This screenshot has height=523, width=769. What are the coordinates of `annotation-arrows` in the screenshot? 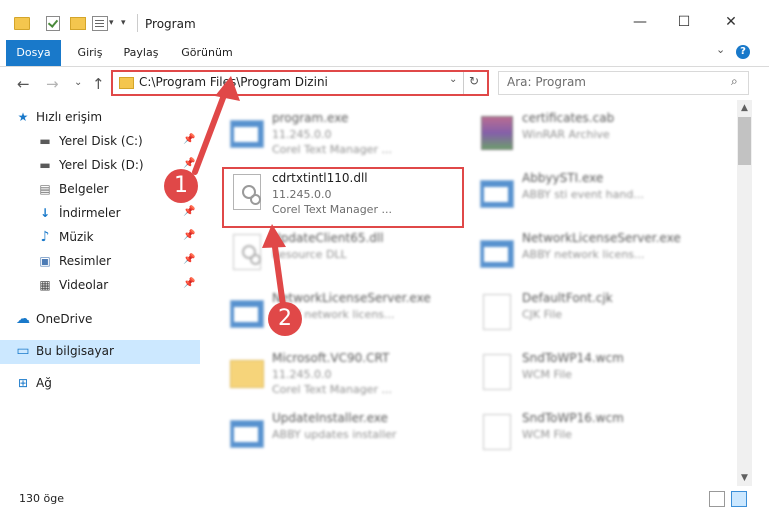 It's located at (239, 192).